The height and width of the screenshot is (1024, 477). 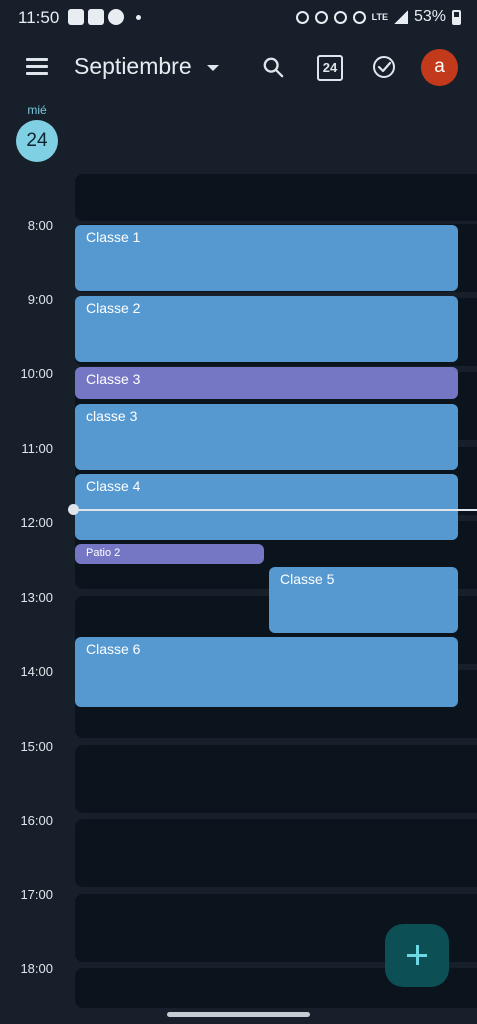 What do you see at coordinates (73, 509) in the screenshot?
I see `current-time-dot` at bounding box center [73, 509].